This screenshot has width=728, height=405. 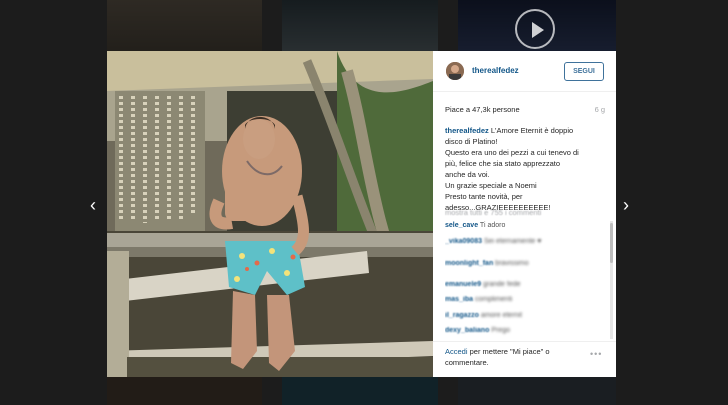 What do you see at coordinates (527, 300) in the screenshot?
I see `comment-item: mas_iba complimenti` at bounding box center [527, 300].